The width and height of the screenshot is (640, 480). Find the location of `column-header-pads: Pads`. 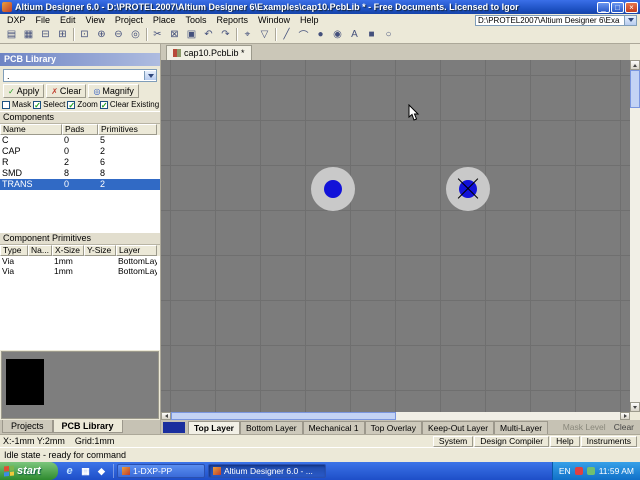

column-header-pads: Pads is located at coordinates (80, 129).